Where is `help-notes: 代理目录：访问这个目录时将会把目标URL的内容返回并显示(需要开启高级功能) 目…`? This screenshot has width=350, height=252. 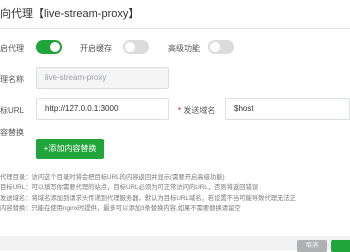 help-notes: 代理目录：访问这个目录时将会把目标URL的内容返回并显示(需要开启高级功能) 目… is located at coordinates (148, 194).